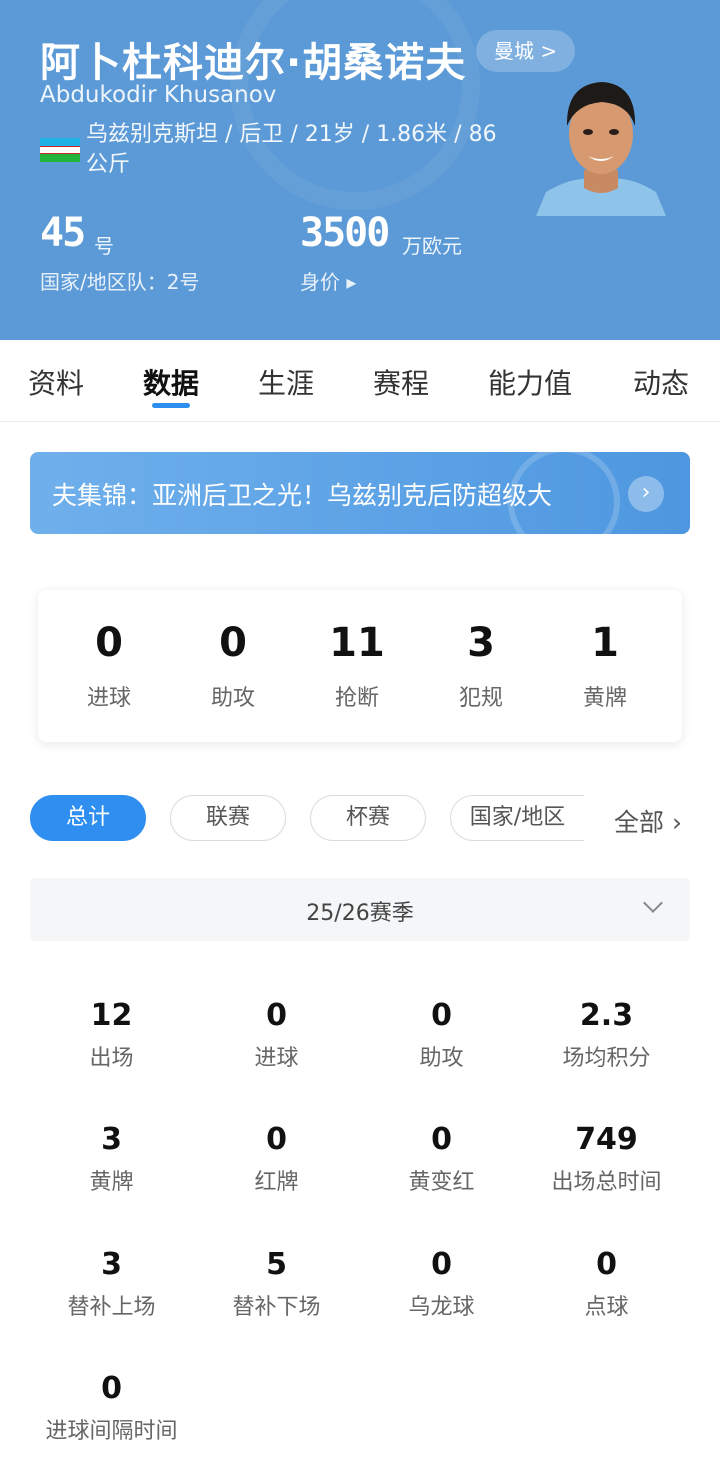  What do you see at coordinates (441, 1307) in the screenshot?
I see `stat-label: 乌龙球` at bounding box center [441, 1307].